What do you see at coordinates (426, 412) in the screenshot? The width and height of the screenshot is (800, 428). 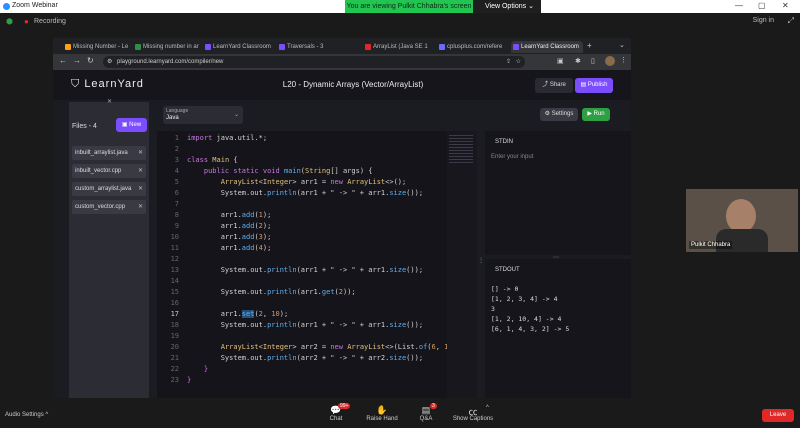 I see `qa-button: ▤ 3 Q&A` at bounding box center [426, 412].